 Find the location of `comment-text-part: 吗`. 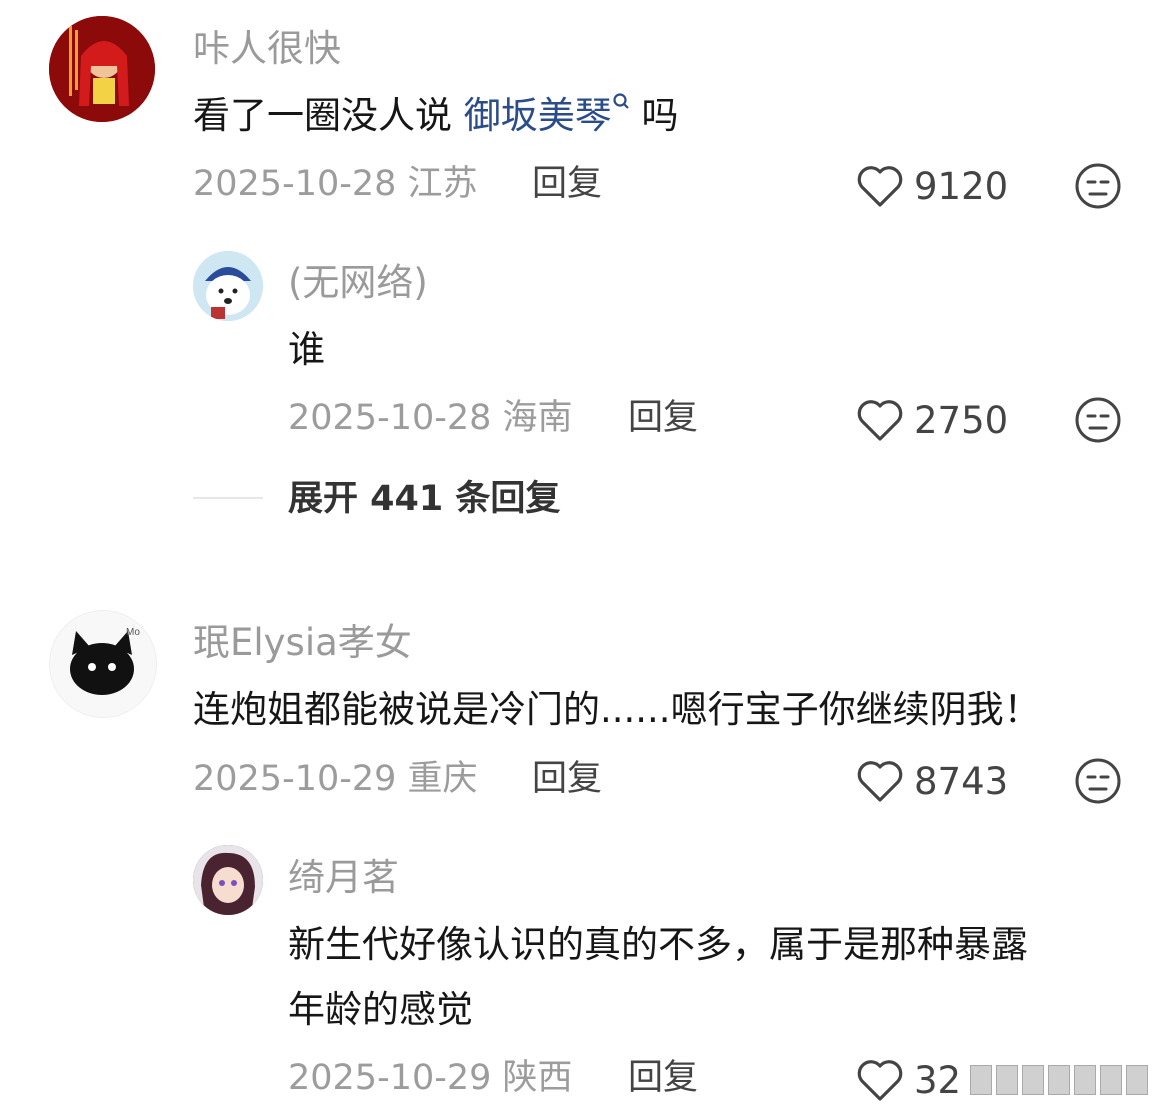

comment-text-part: 吗 is located at coordinates (654, 115).